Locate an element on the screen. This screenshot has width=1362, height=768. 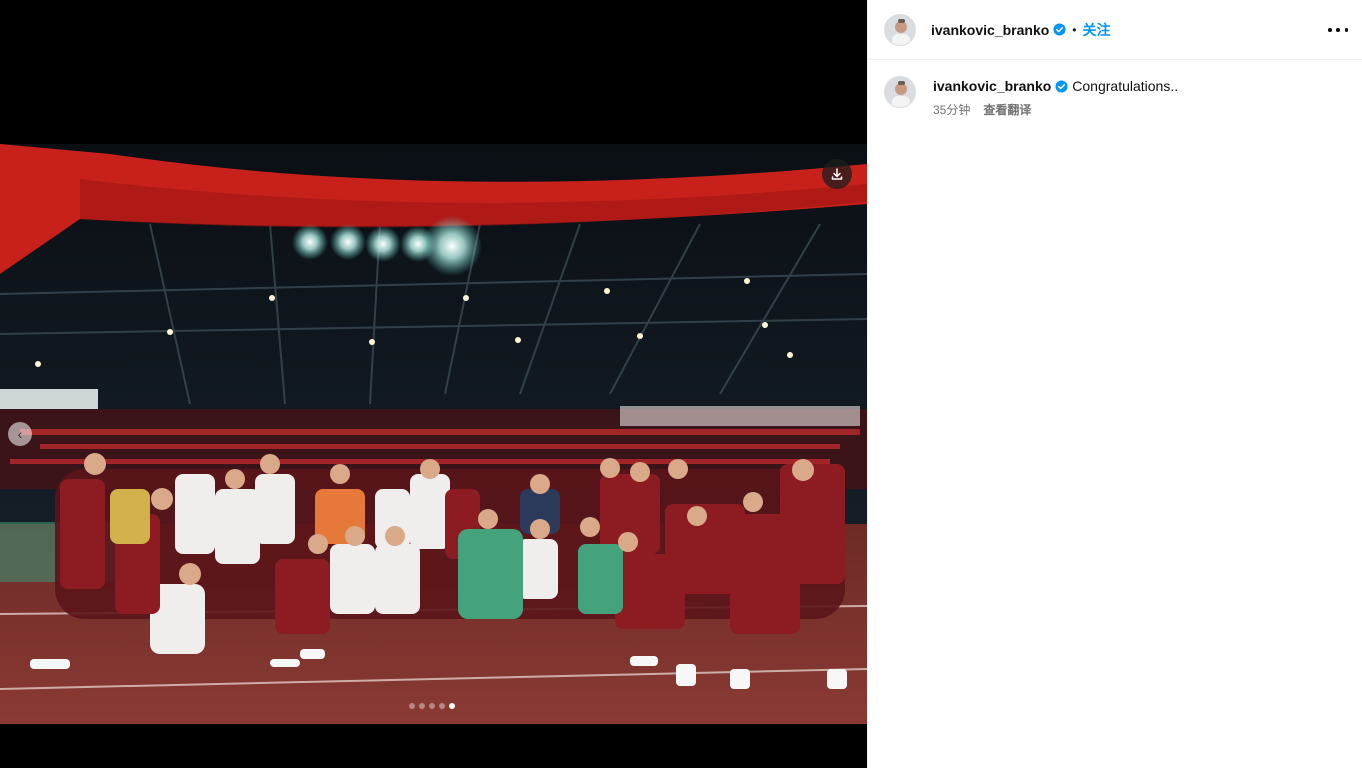
author-username: ivankovic_branko is located at coordinates (990, 30).